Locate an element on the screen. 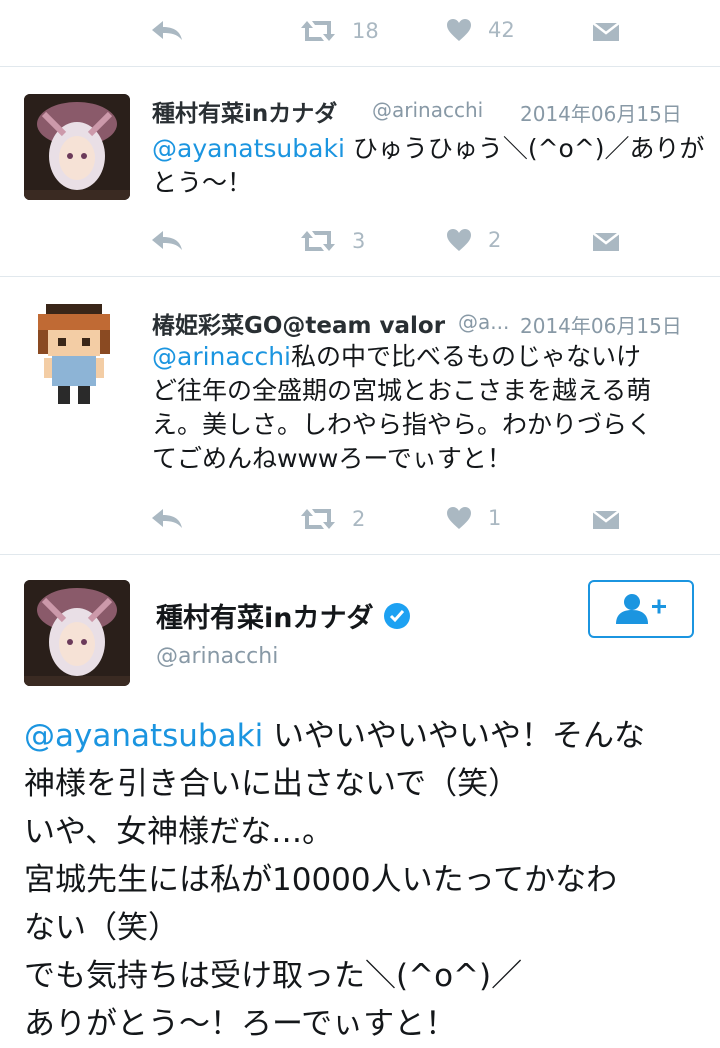 The image size is (720, 1048). retweet-count: 2 is located at coordinates (359, 519).